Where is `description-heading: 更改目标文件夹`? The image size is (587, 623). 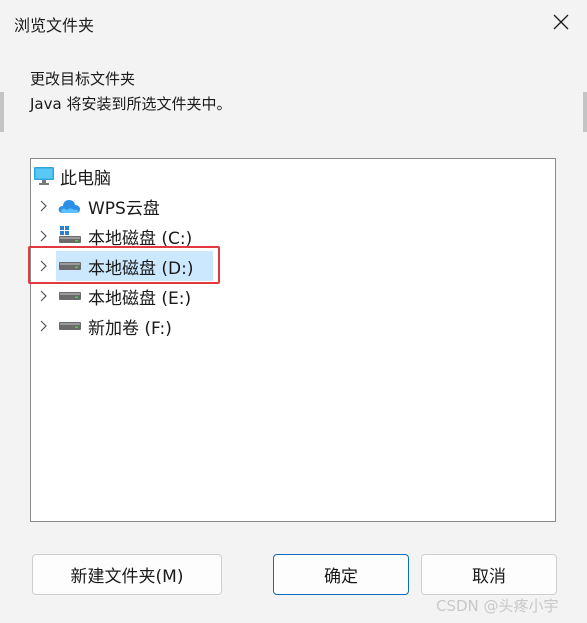 description-heading: 更改目标文件夹 is located at coordinates (83, 79).